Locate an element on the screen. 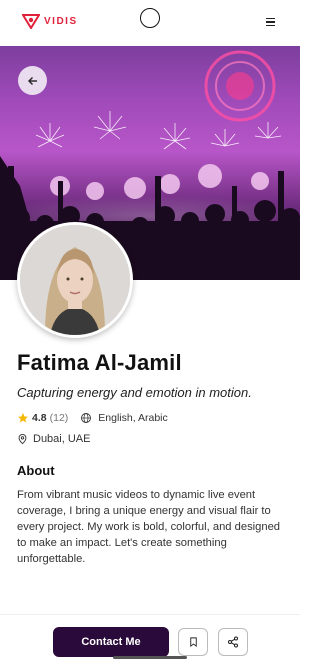 This screenshot has width=320, height=667. profile-name: Fatima Al-Jamil is located at coordinates (99, 362).